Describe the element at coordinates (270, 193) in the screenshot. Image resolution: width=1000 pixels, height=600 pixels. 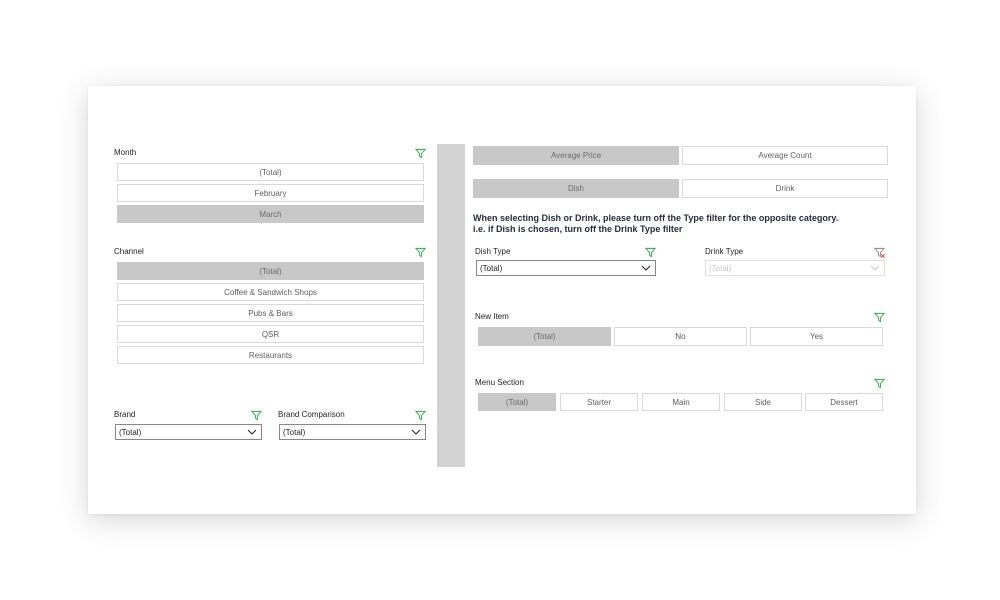
I see `month-item-february: February` at that location.